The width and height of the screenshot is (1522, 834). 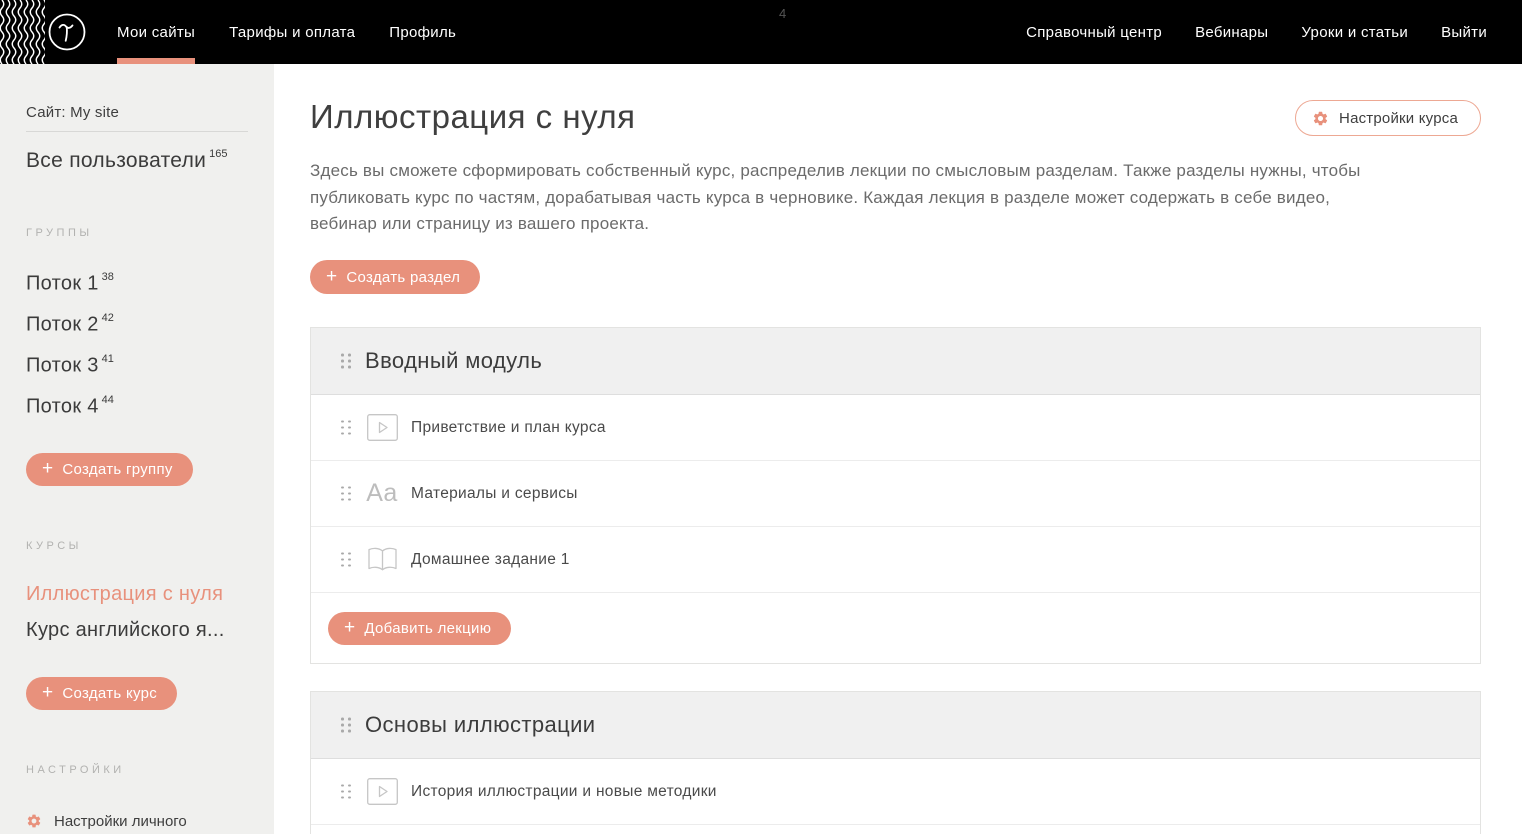 What do you see at coordinates (117, 469) in the screenshot?
I see `create-group-label: Создать группу` at bounding box center [117, 469].